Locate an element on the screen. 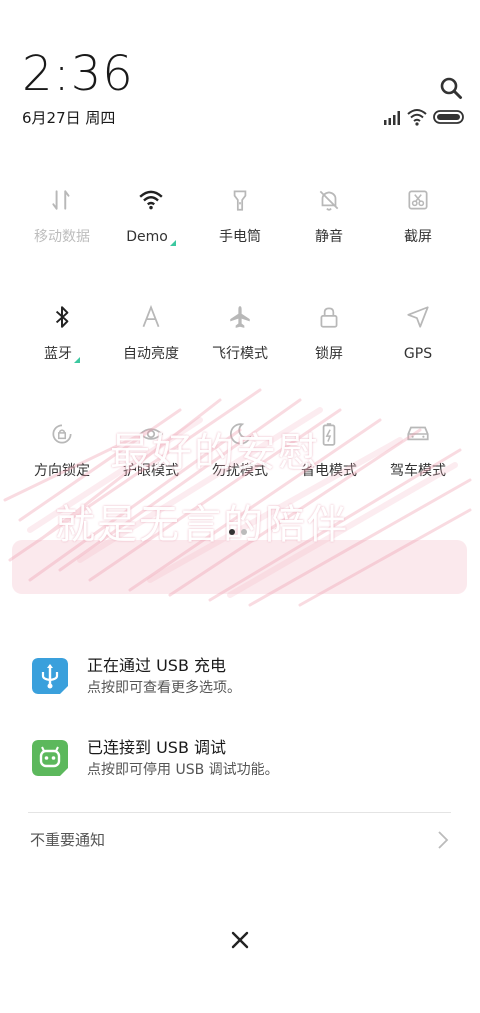 The height and width of the screenshot is (1013, 480). notification-usb-charging: 正在通过 USB 充电 点按即可查看更多选项。 is located at coordinates (242, 679).